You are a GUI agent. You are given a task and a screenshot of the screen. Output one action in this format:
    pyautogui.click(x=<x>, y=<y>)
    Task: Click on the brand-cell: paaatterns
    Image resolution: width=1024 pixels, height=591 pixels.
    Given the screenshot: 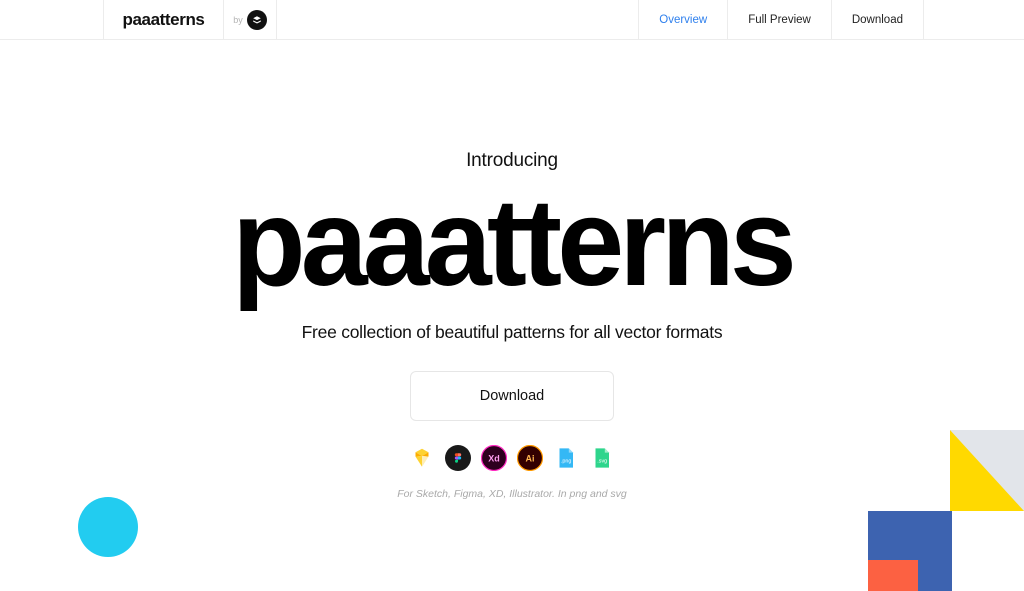 What is the action you would take?
    pyautogui.click(x=163, y=19)
    